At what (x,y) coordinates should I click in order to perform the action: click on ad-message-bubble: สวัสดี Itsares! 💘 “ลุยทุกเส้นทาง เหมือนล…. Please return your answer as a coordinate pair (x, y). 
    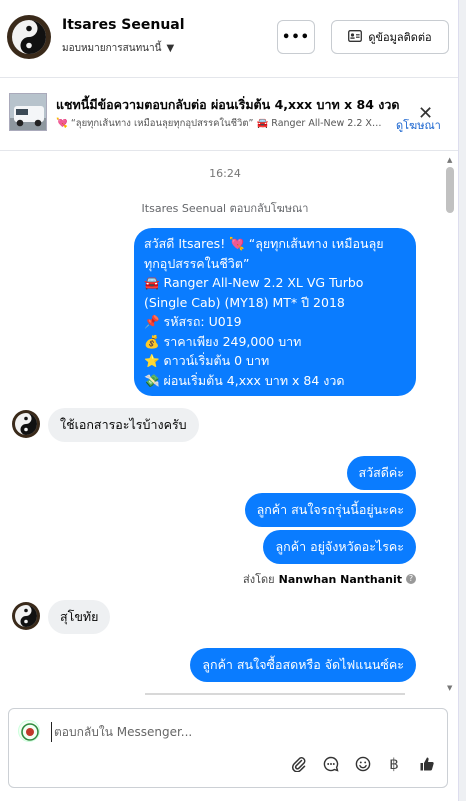
    Looking at the image, I should click on (275, 312).